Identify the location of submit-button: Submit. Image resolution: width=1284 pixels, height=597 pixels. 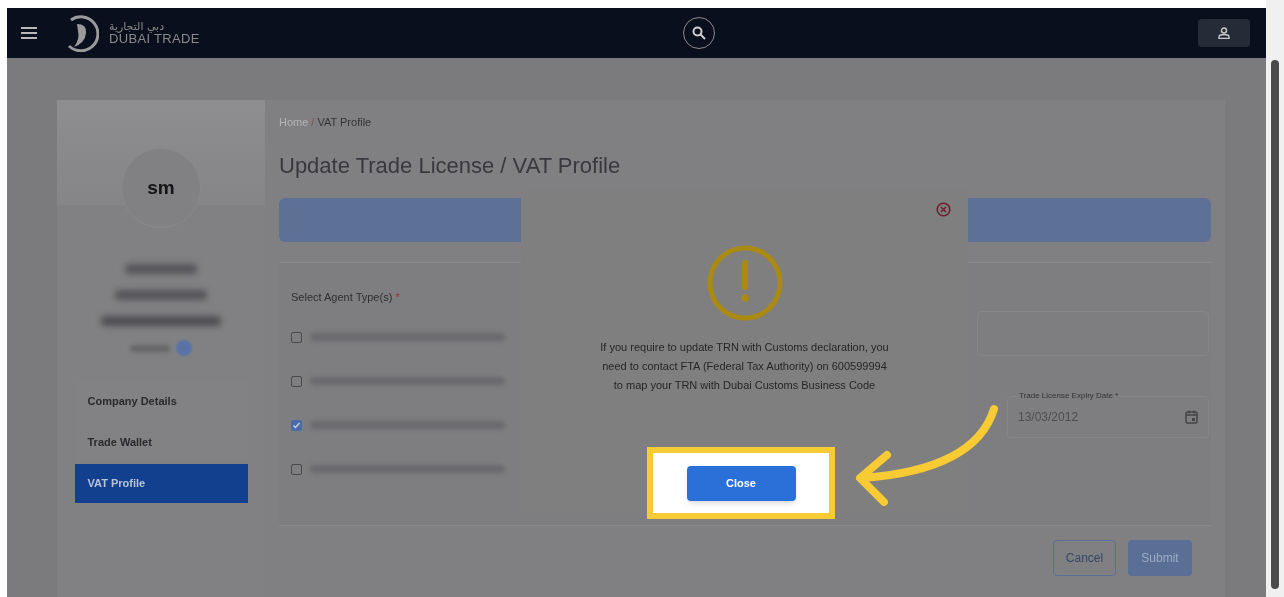
(1160, 557).